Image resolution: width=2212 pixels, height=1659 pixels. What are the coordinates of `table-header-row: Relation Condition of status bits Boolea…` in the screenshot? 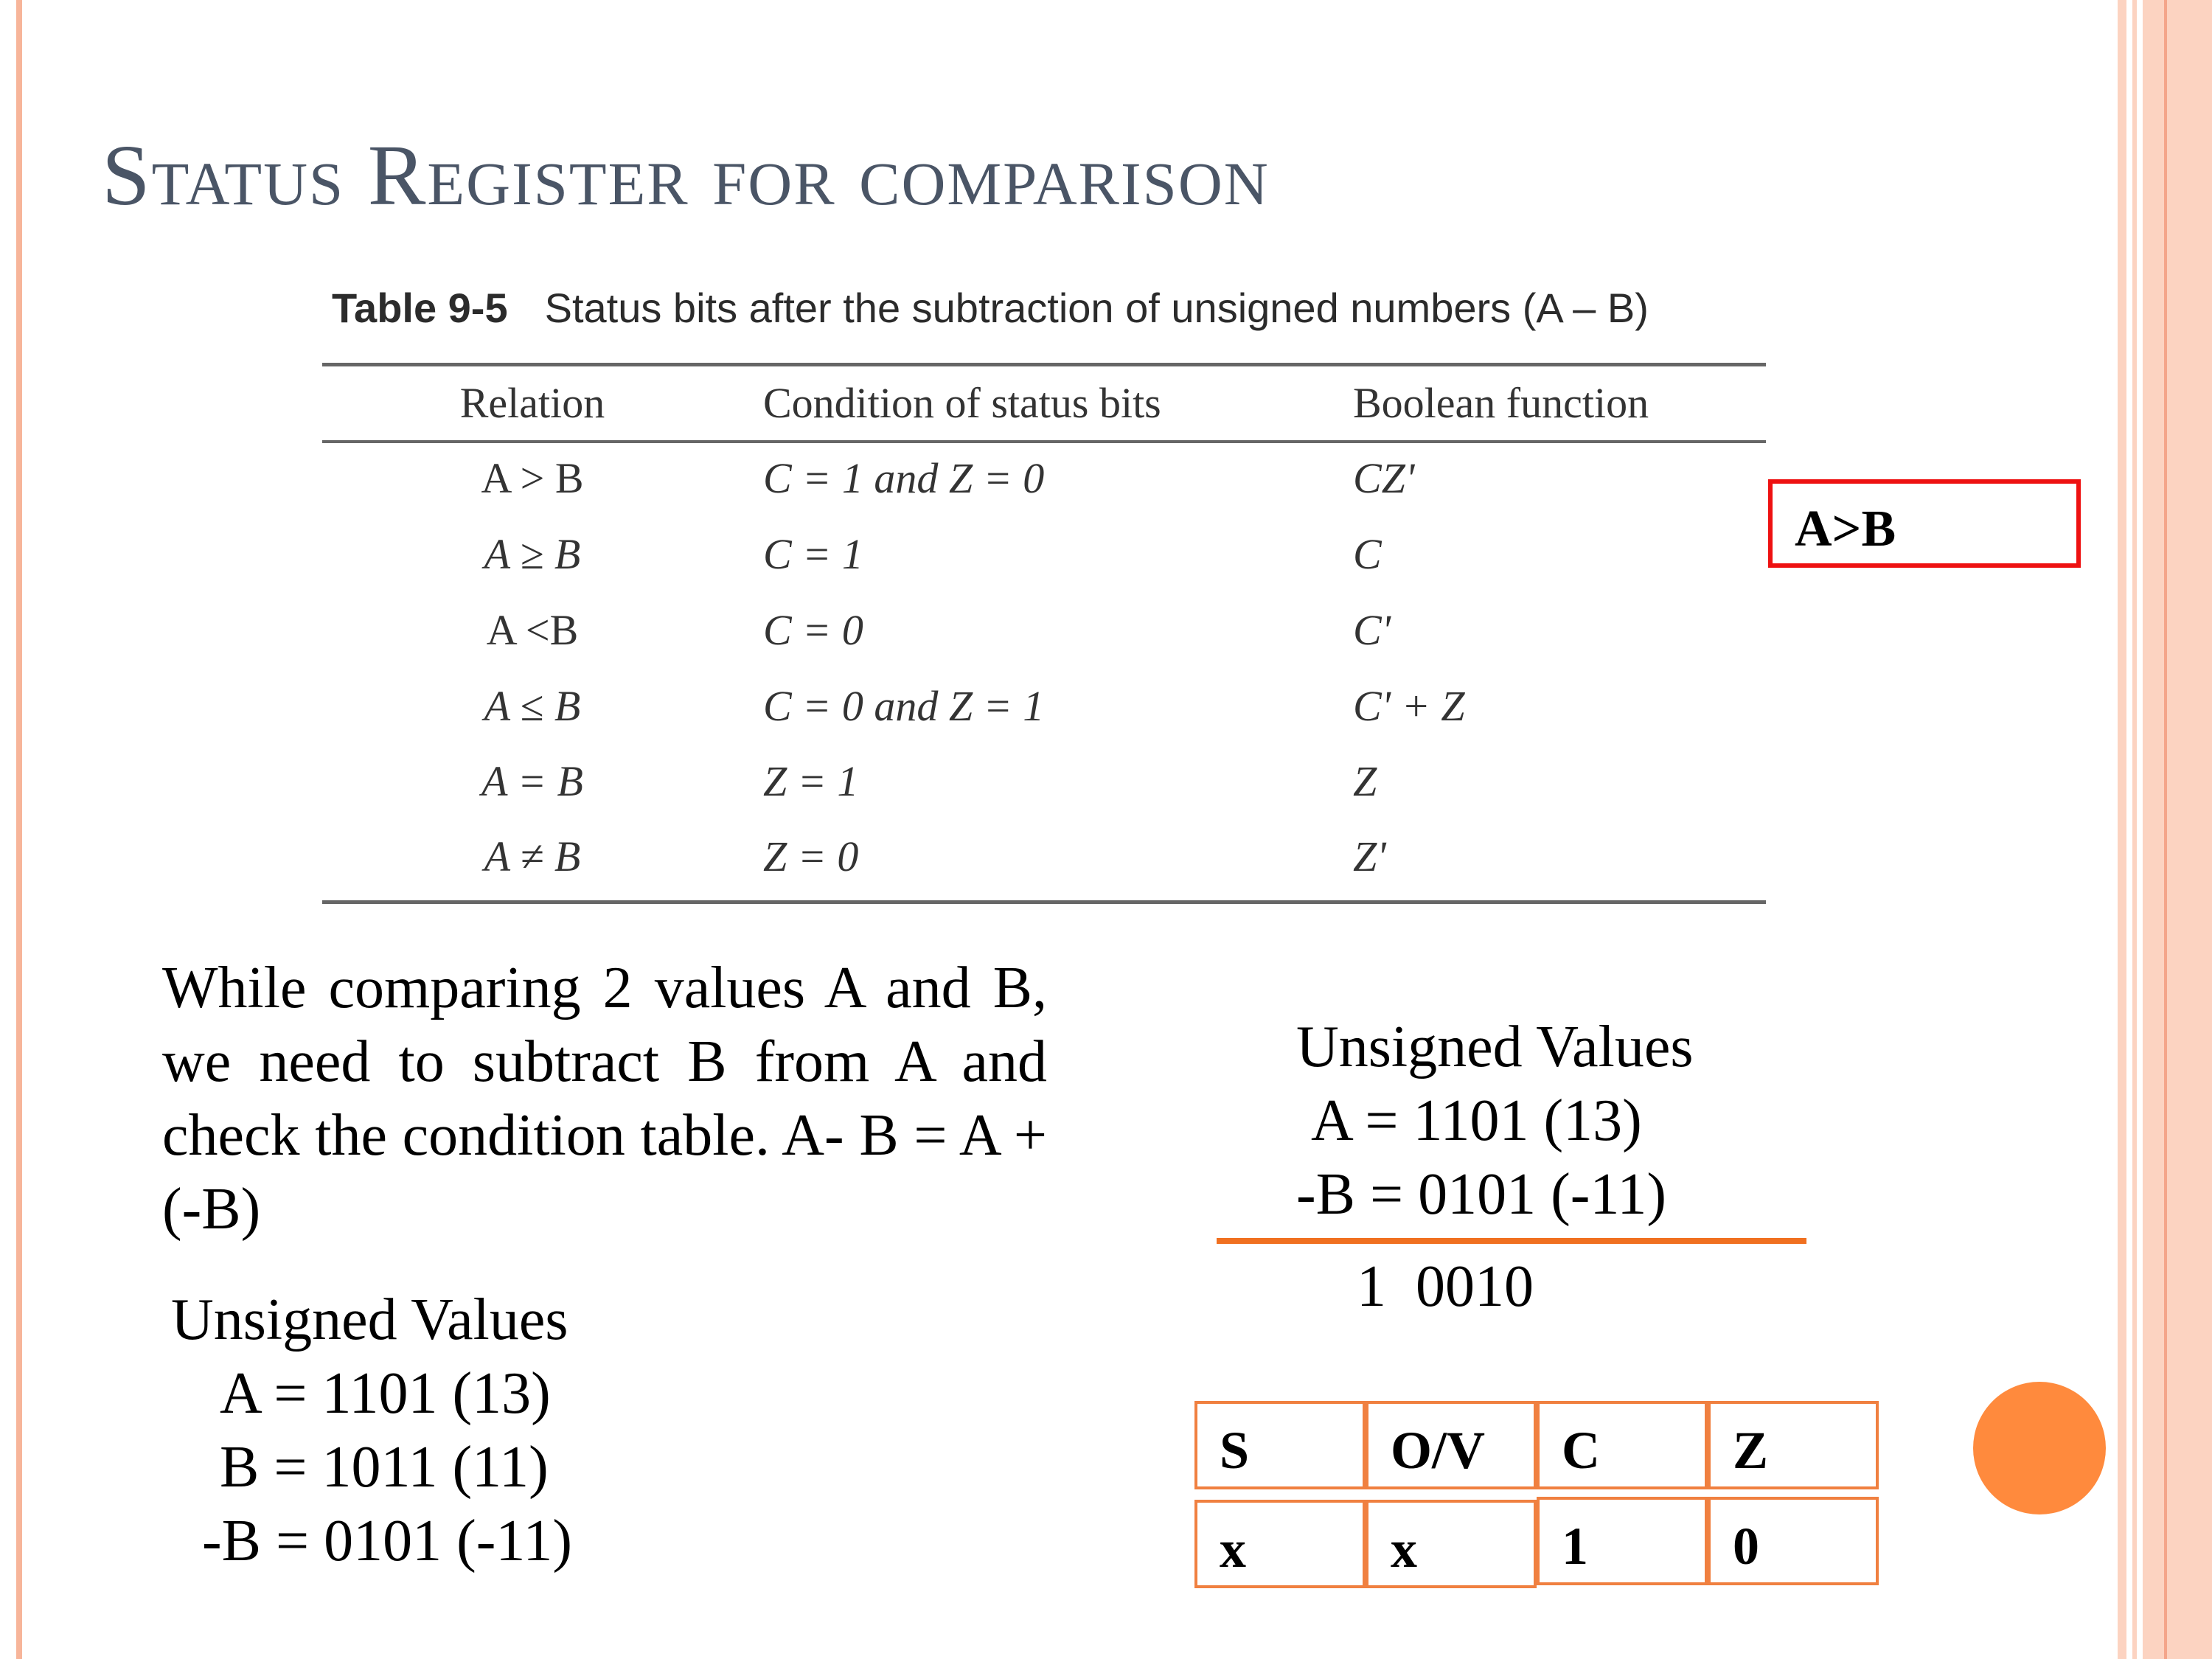 It's located at (1044, 407).